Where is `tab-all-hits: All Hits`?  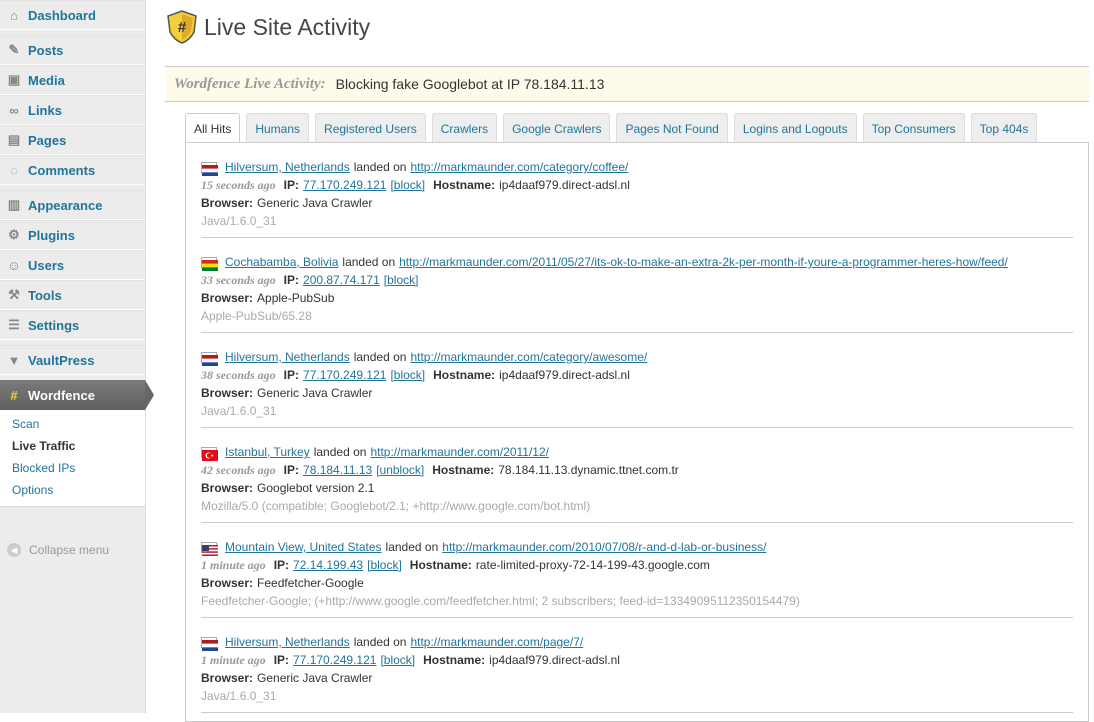 tab-all-hits: All Hits is located at coordinates (213, 128).